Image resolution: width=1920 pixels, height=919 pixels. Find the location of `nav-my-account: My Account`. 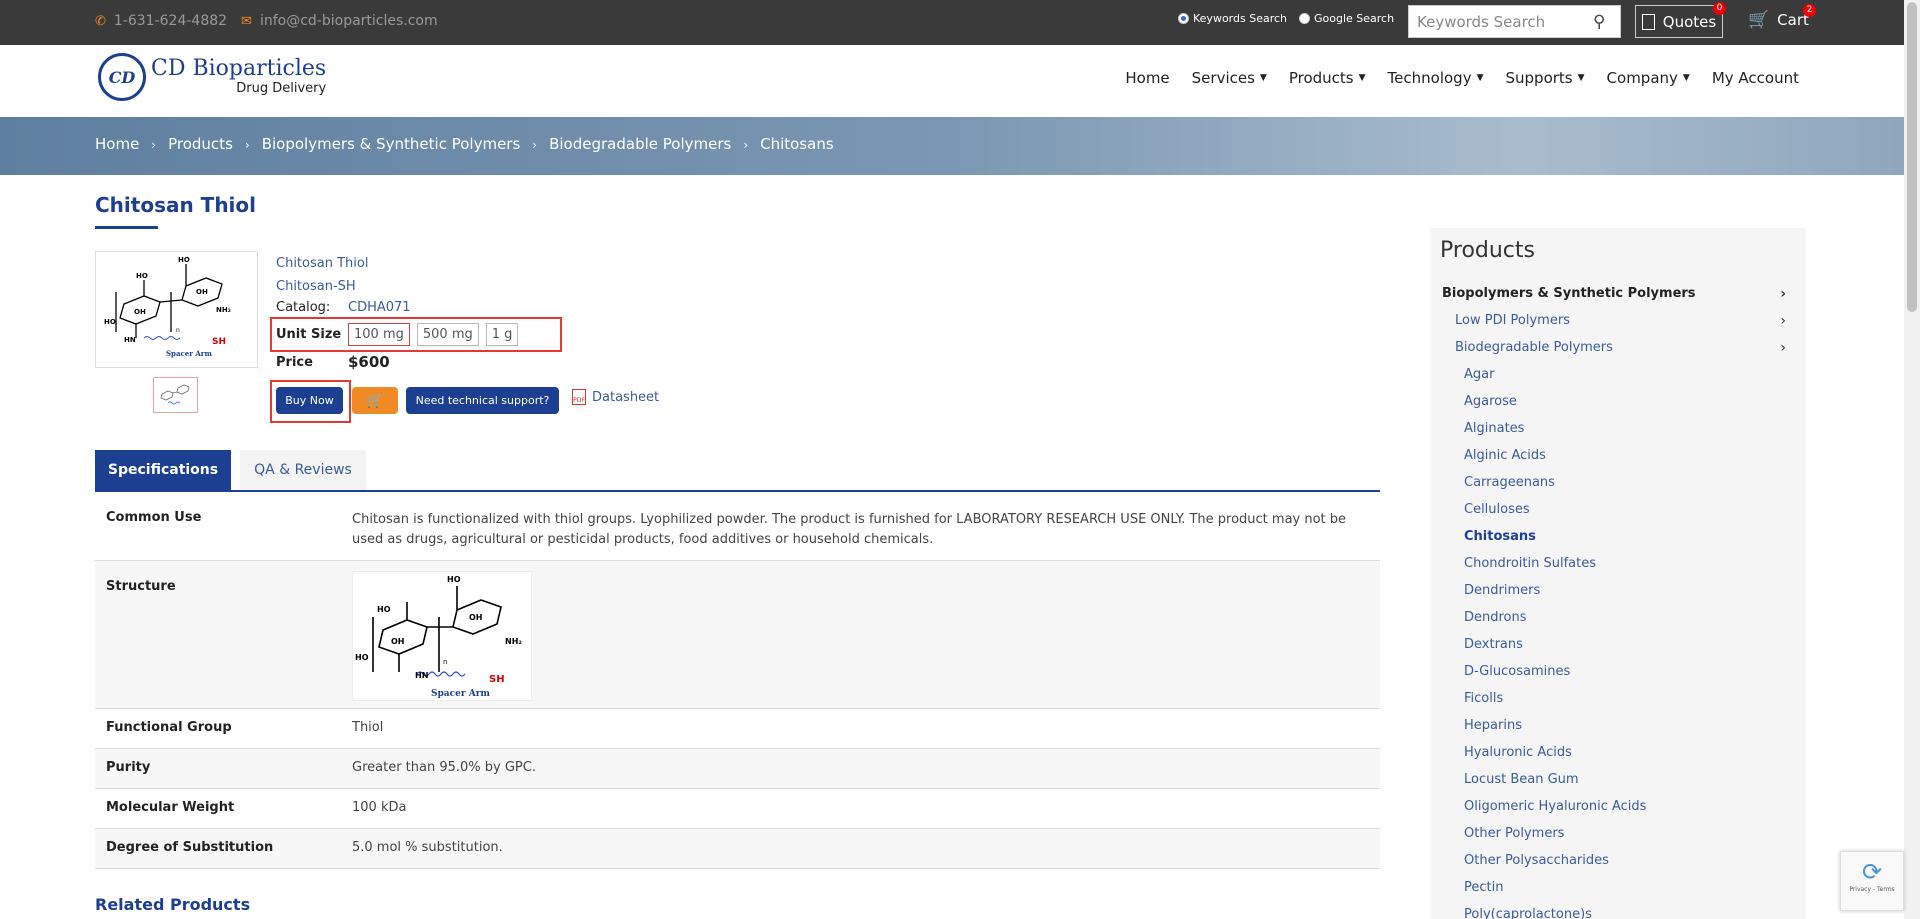

nav-my-account: My Account is located at coordinates (1755, 78).